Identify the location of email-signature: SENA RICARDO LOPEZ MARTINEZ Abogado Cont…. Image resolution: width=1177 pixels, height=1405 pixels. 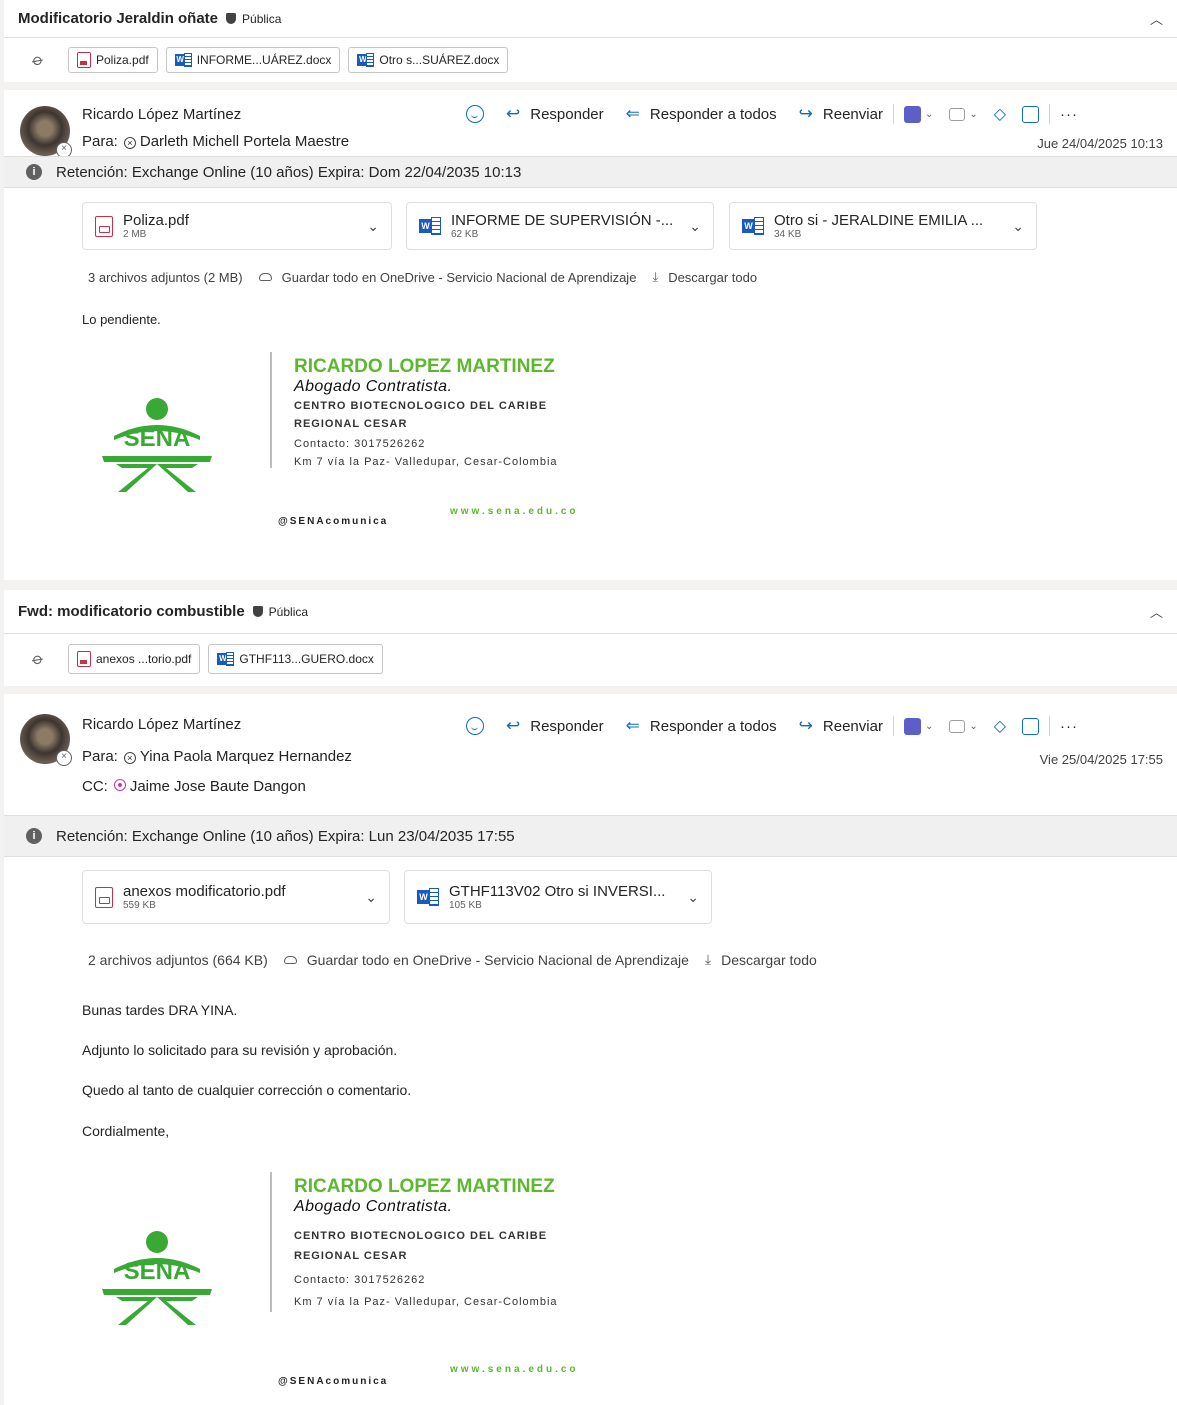
(360, 1279).